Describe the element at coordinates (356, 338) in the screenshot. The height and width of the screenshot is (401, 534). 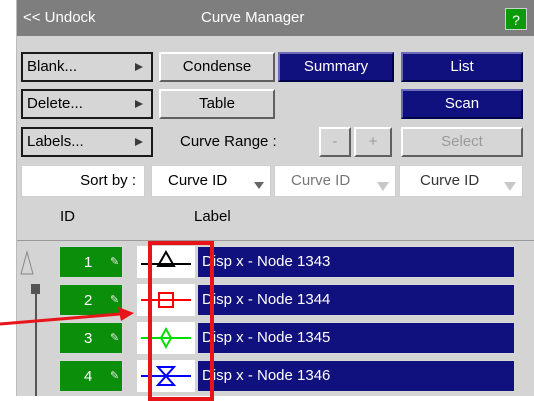
I see `curve-label: Disp x - Node 1345` at that location.